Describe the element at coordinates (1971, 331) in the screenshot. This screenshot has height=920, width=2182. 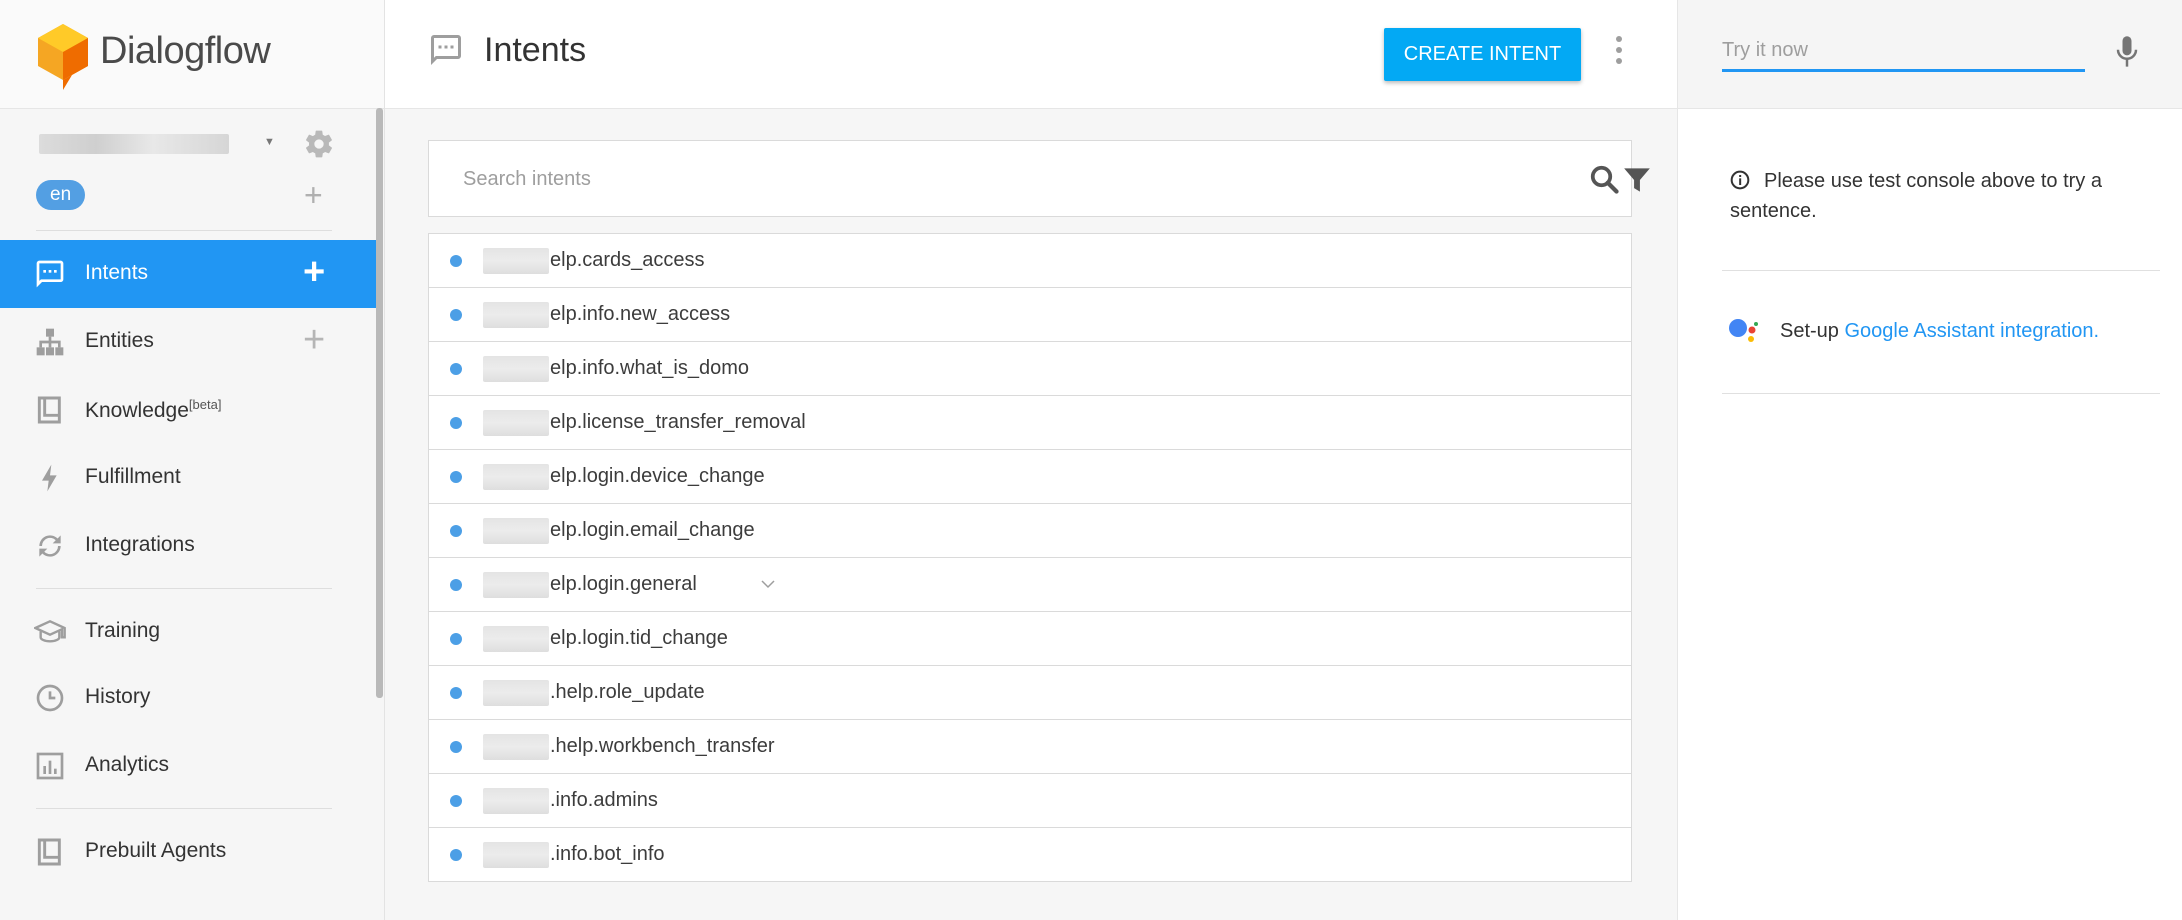
I see `google-assistant-link: Google Assistant integration.` at that location.